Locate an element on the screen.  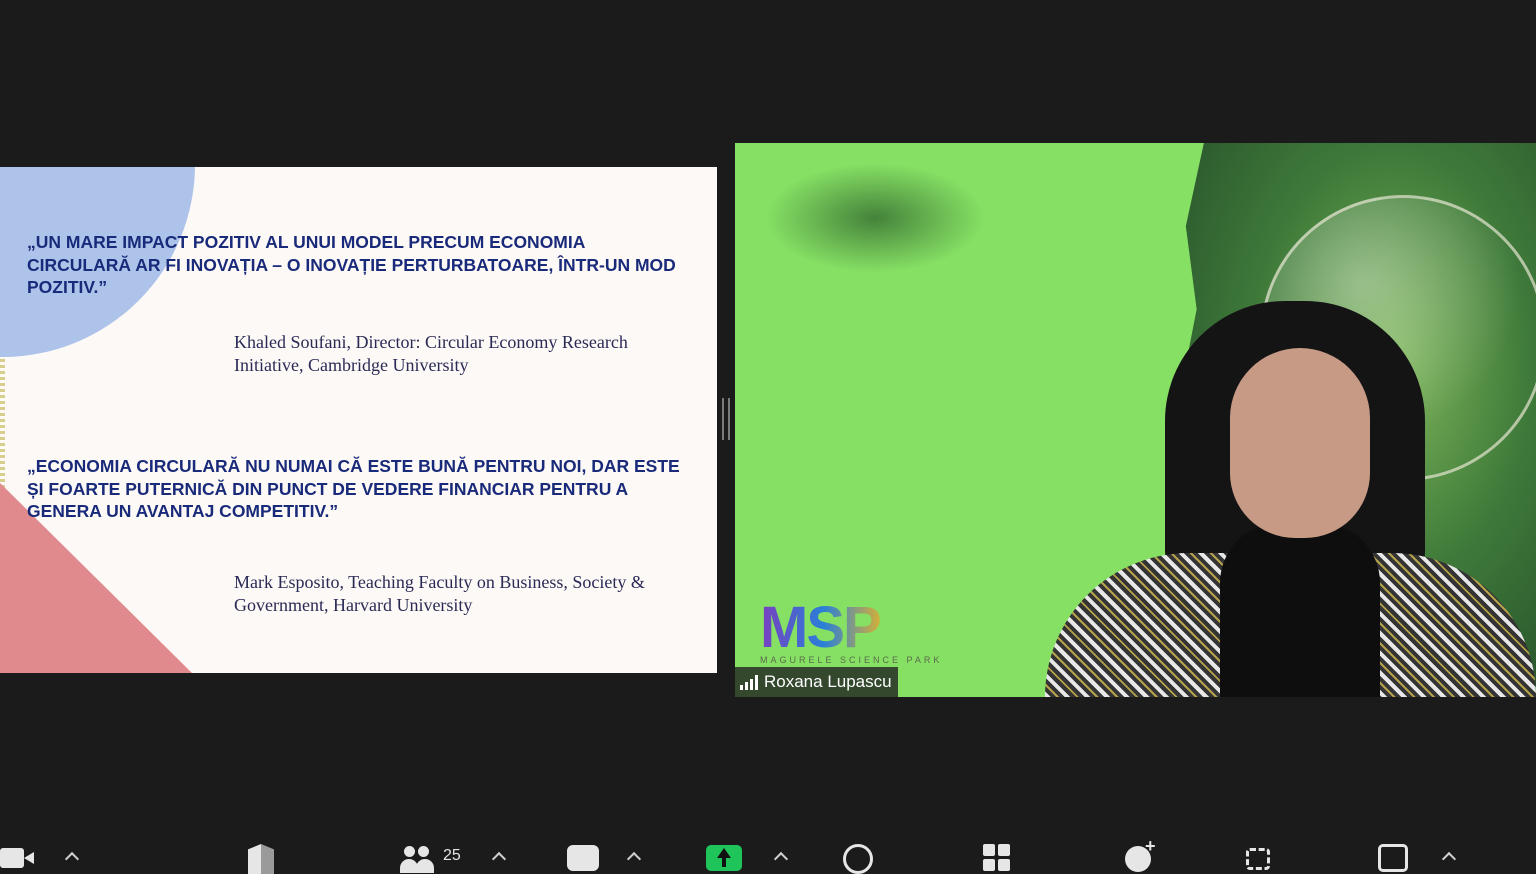
participant-video-feed is located at coordinates (1290, 495).